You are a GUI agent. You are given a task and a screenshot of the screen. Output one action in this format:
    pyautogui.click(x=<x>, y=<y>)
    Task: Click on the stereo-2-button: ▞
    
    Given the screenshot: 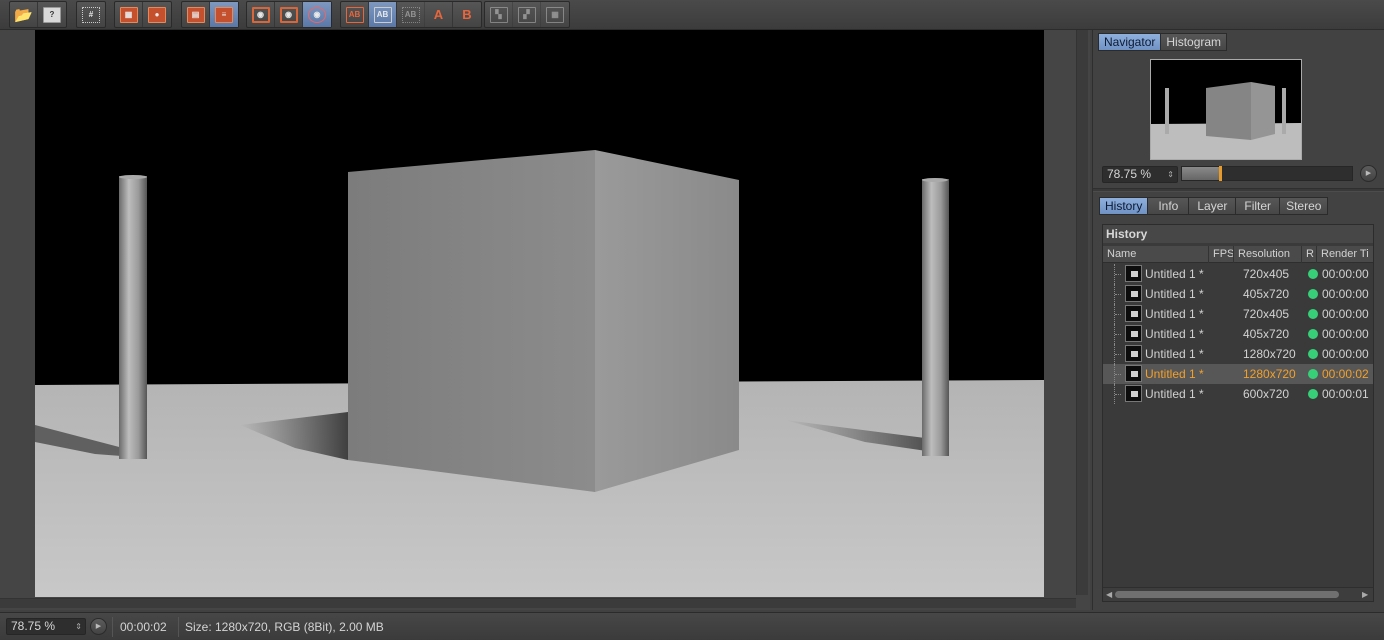 What is the action you would take?
    pyautogui.click(x=527, y=14)
    